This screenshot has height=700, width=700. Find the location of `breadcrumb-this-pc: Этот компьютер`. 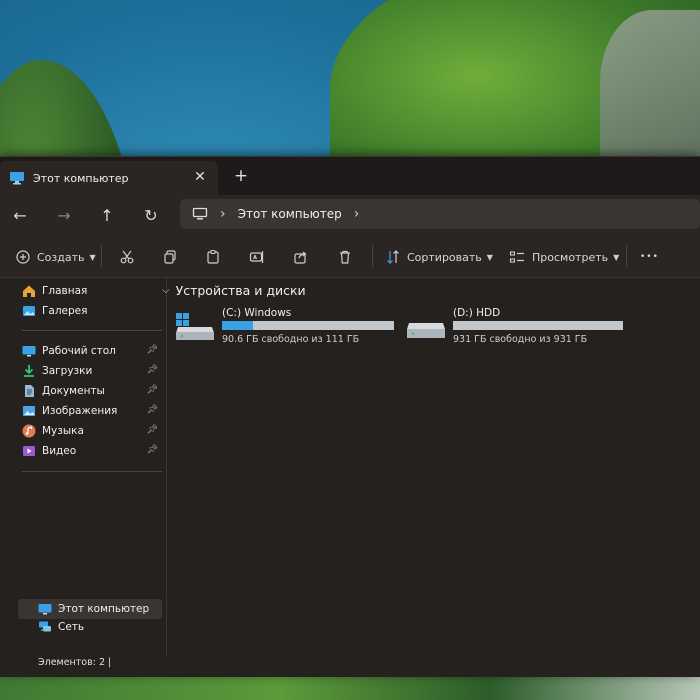

breadcrumb-this-pc: Этот компьютер is located at coordinates (290, 214).